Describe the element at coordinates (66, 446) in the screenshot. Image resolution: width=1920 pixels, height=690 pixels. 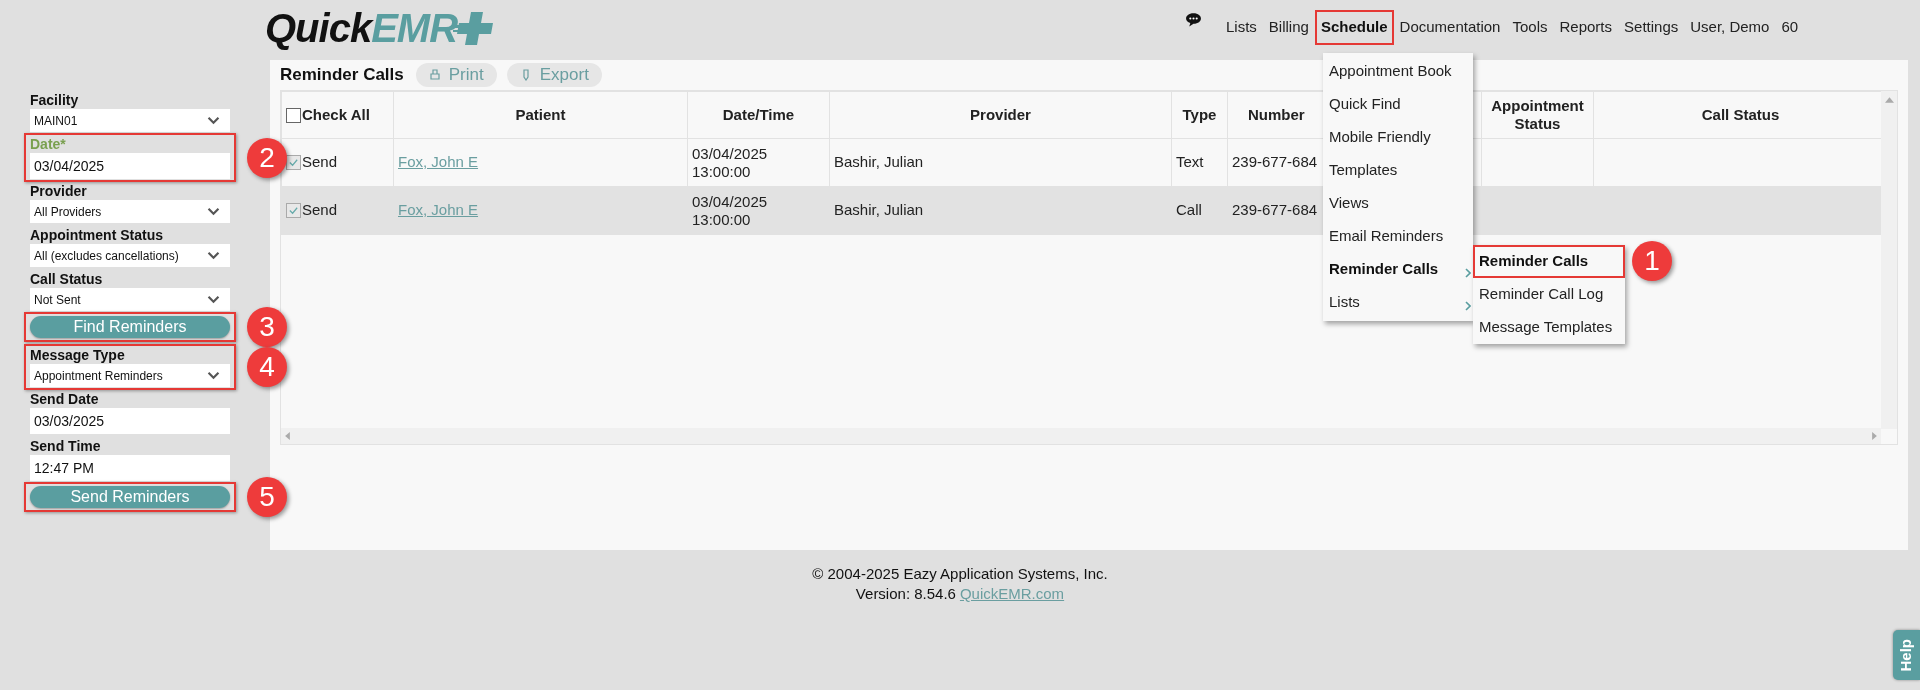
I see `field-label: Send Time` at that location.